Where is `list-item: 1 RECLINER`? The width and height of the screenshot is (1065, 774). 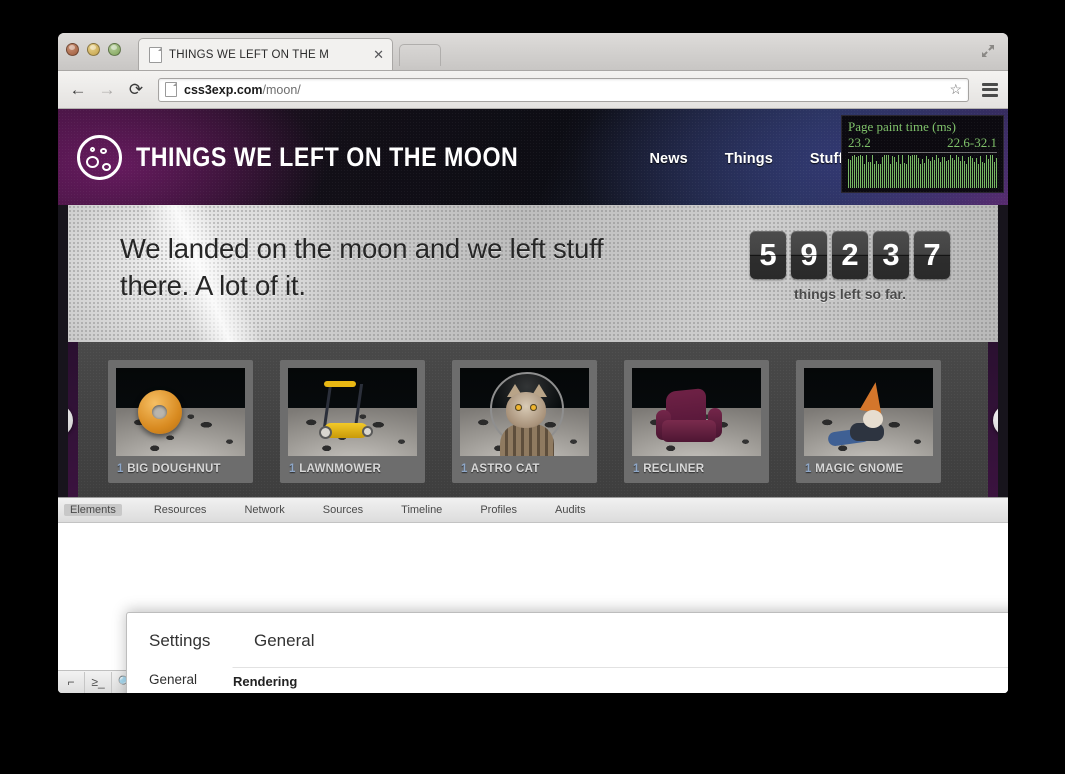 list-item: 1 RECLINER is located at coordinates (696, 421).